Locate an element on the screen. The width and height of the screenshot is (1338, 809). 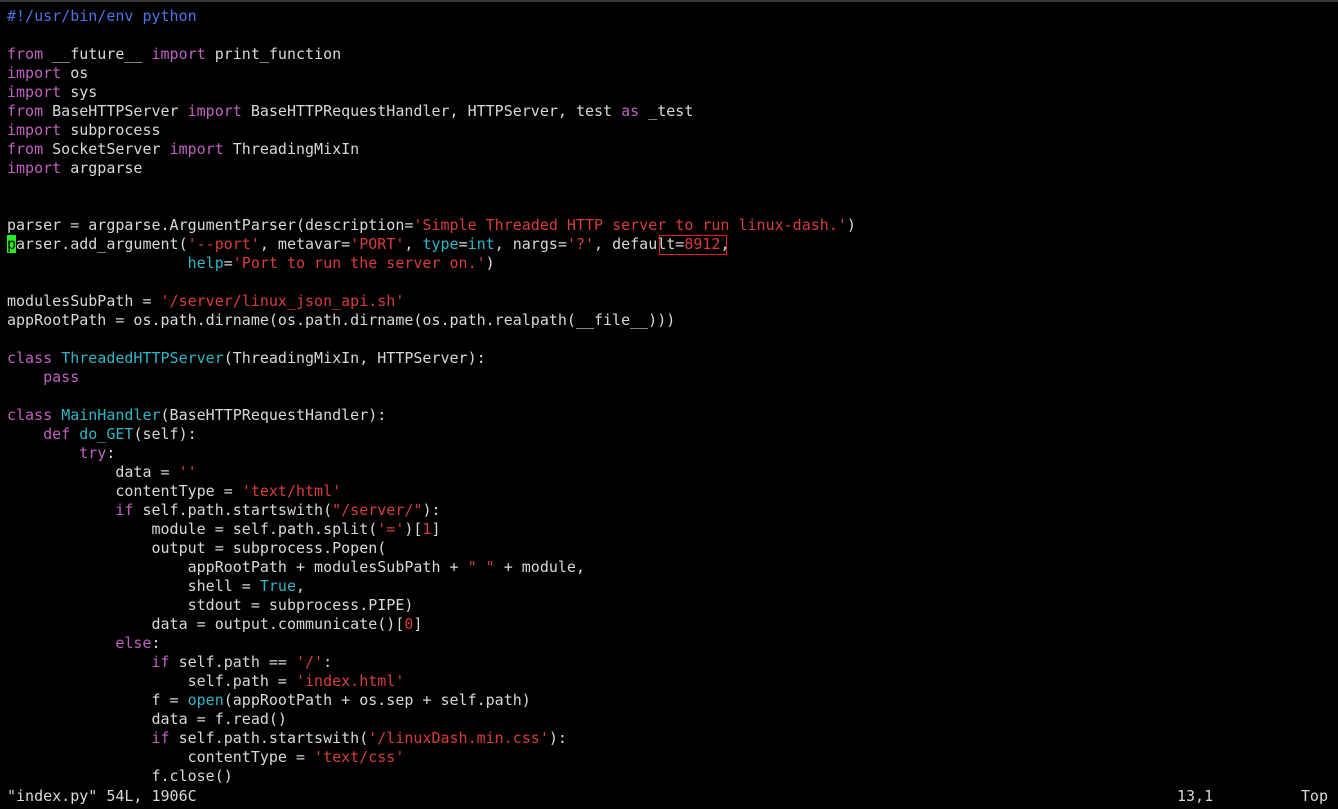
code-token: "/server/" is located at coordinates (377, 510).